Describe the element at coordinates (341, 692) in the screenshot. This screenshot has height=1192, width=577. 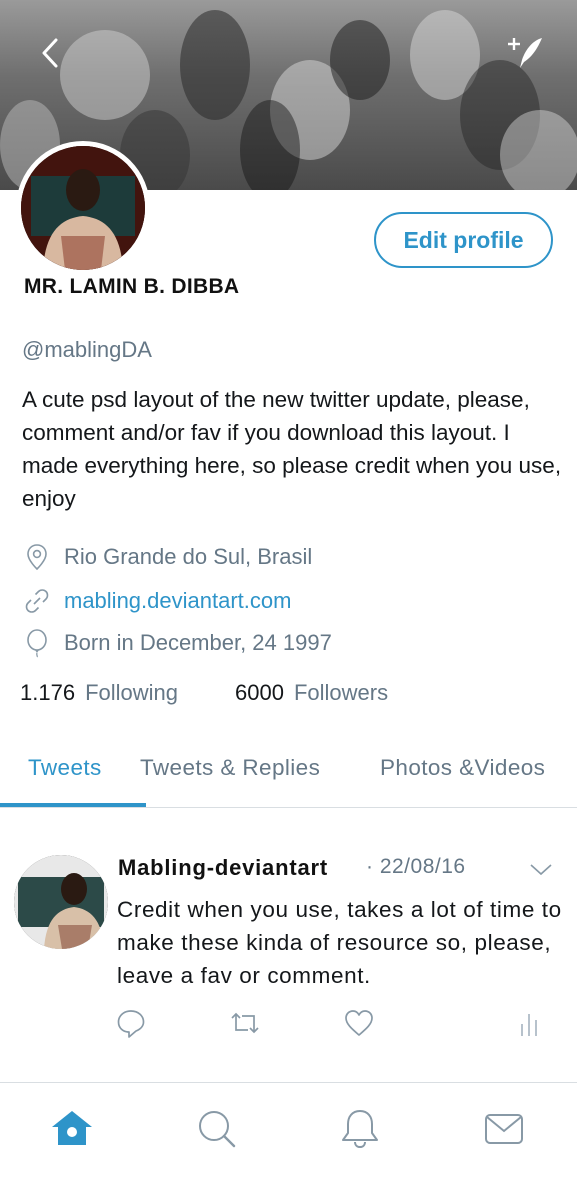
I see `followers-label: Followers` at that location.